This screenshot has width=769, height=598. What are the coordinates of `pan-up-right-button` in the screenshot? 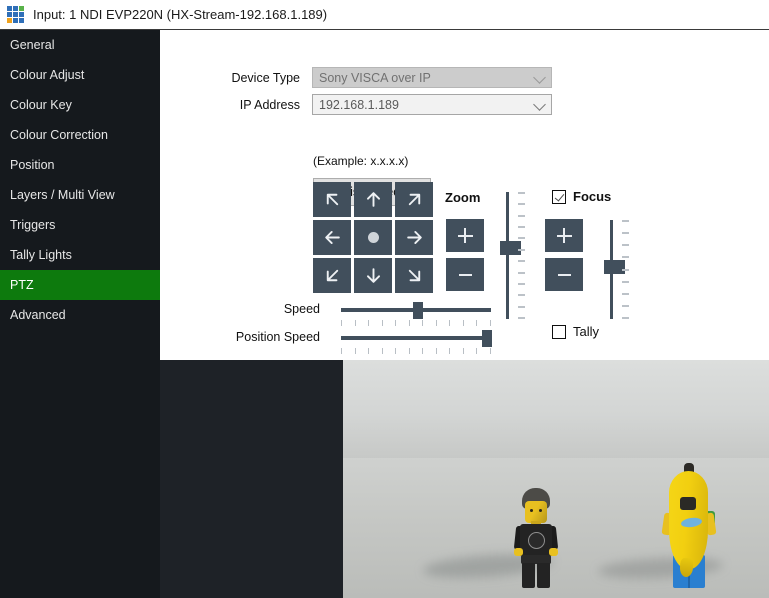 It's located at (414, 199).